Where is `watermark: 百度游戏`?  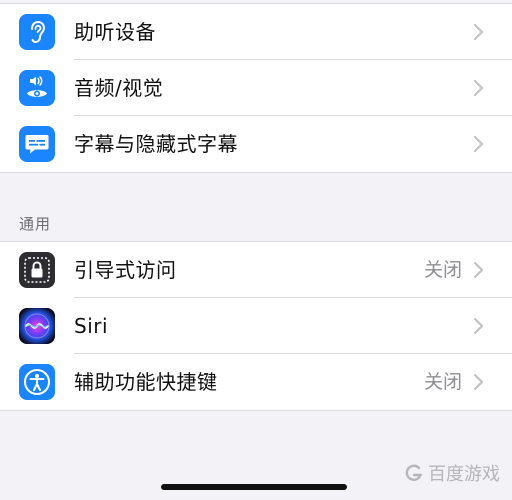
watermark: 百度游戏 is located at coordinates (452, 473).